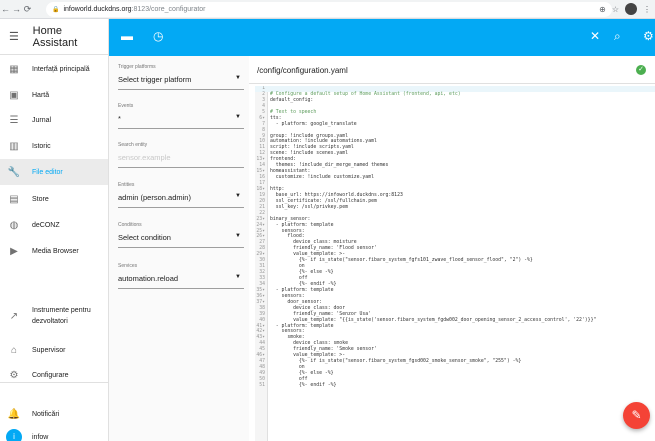 The image size is (655, 441). I want to click on sidebar-item-interfa-principal-: ▦ Interfață principală, so click(54, 69).